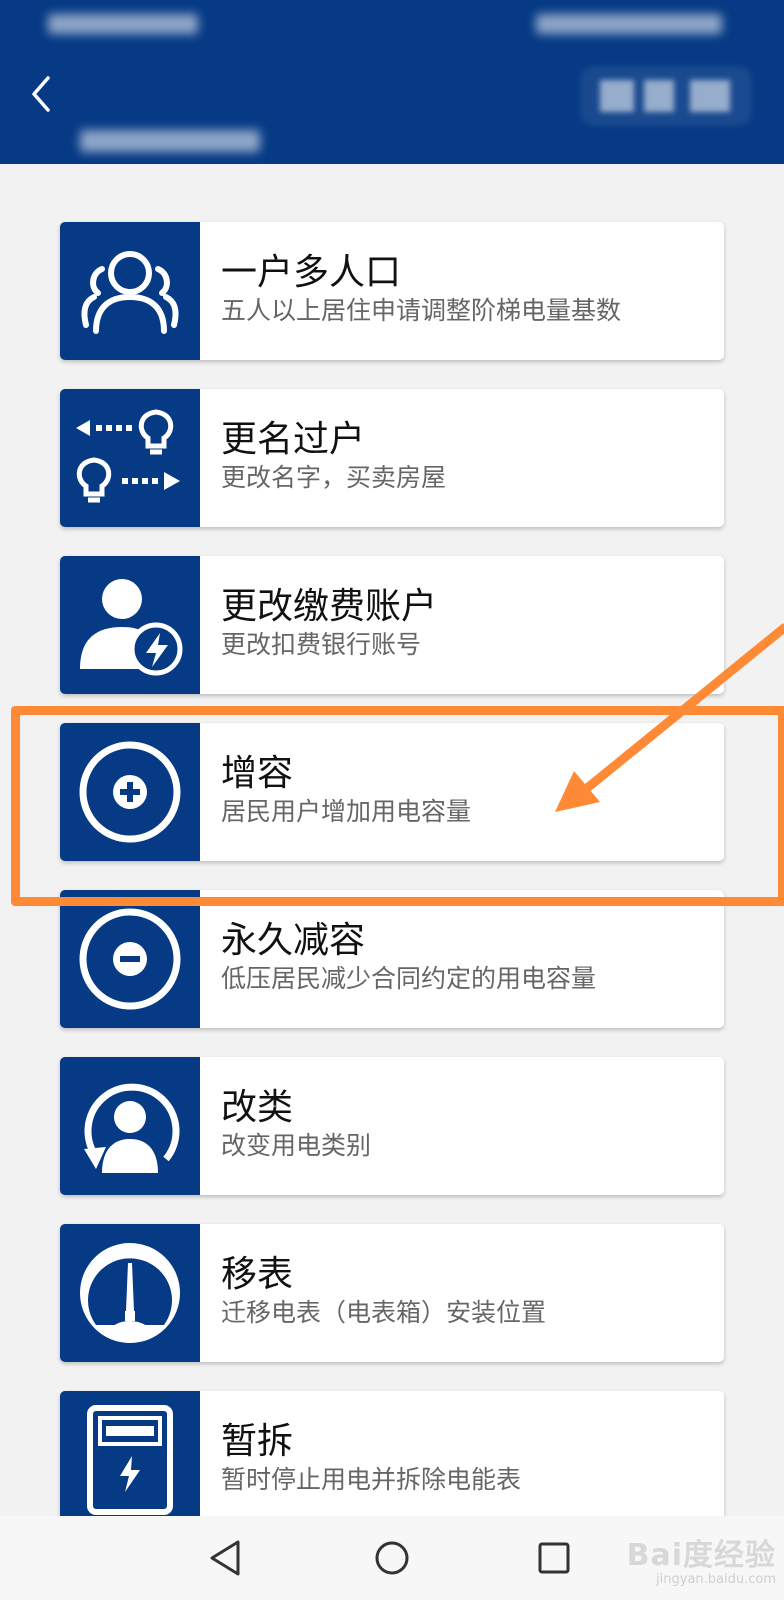 This screenshot has height=1600, width=784. I want to click on plus-circle-icon, so click(130, 792).